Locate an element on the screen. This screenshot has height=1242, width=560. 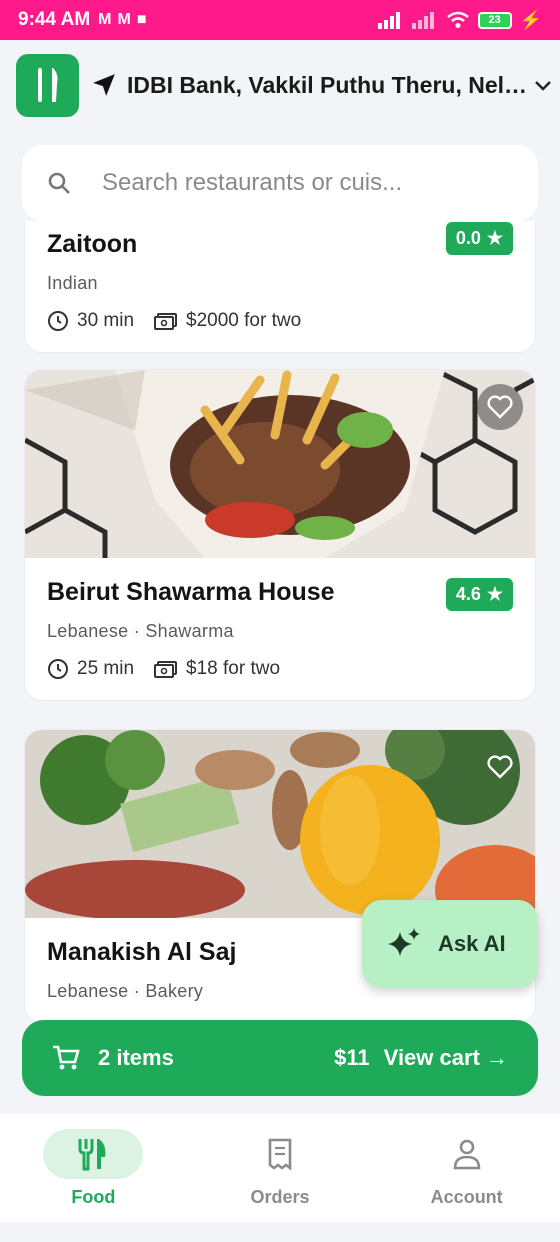
rating-badge: 0.0 ★ is located at coordinates (479, 238).